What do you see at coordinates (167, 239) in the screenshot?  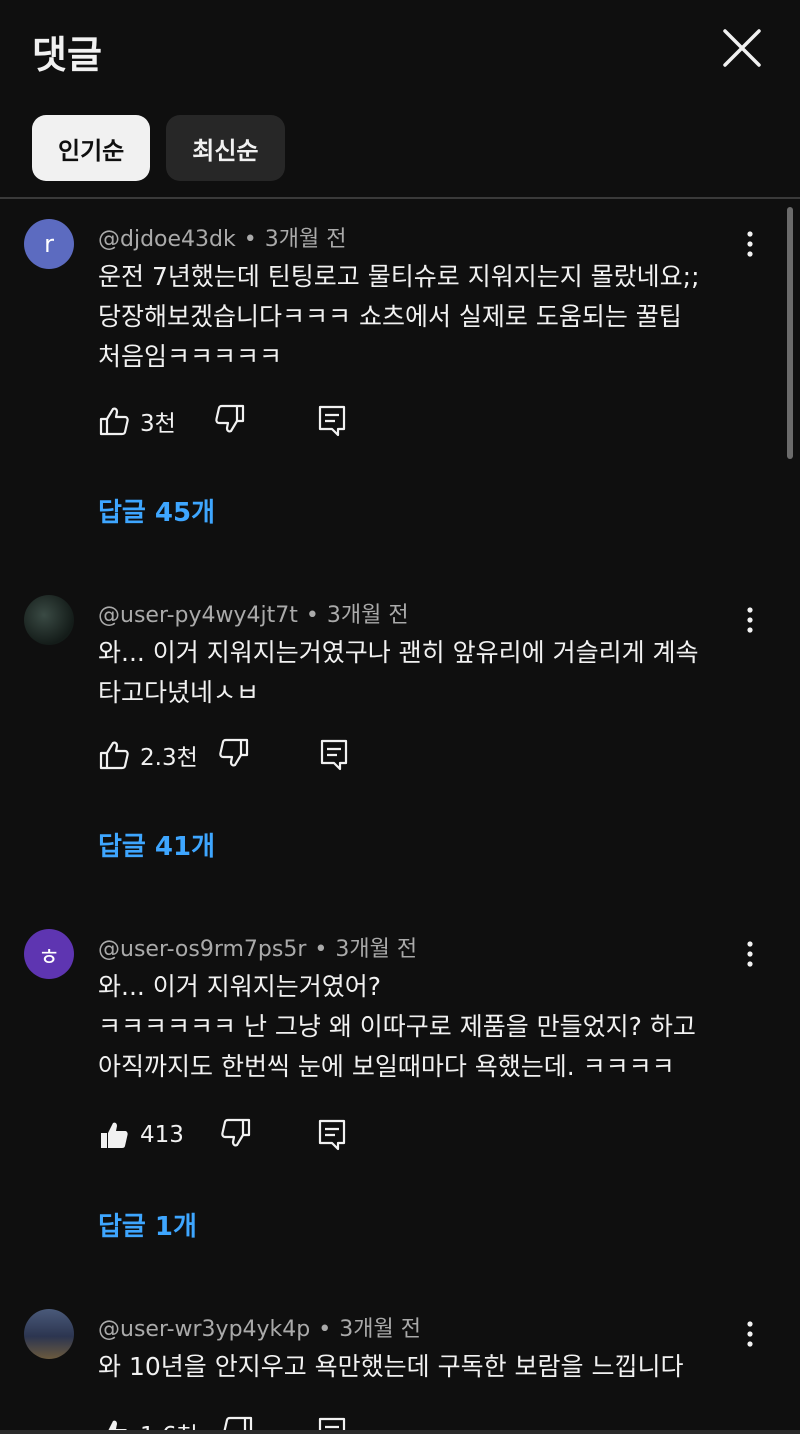 I see `comment-author: @djdoe43dk` at bounding box center [167, 239].